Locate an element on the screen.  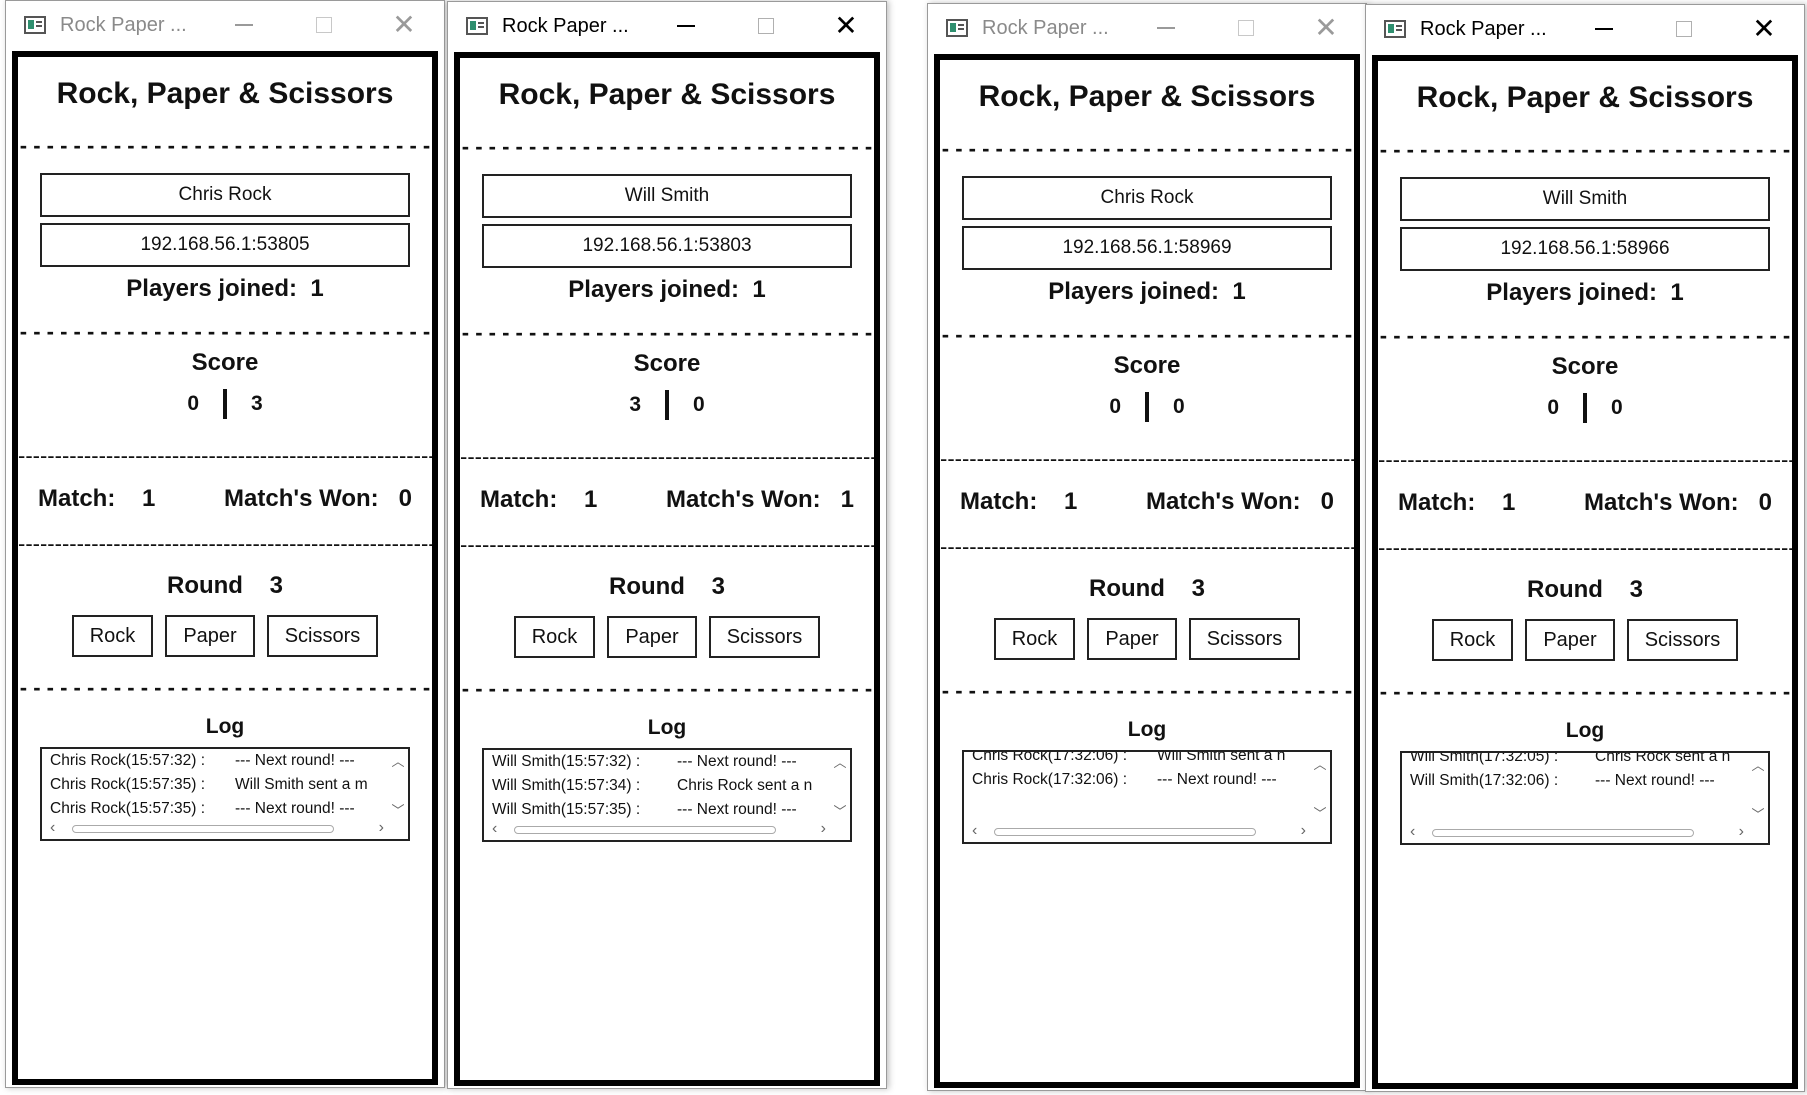
match-info: Match: 1 Match's Won: 0 is located at coordinates (1147, 502).